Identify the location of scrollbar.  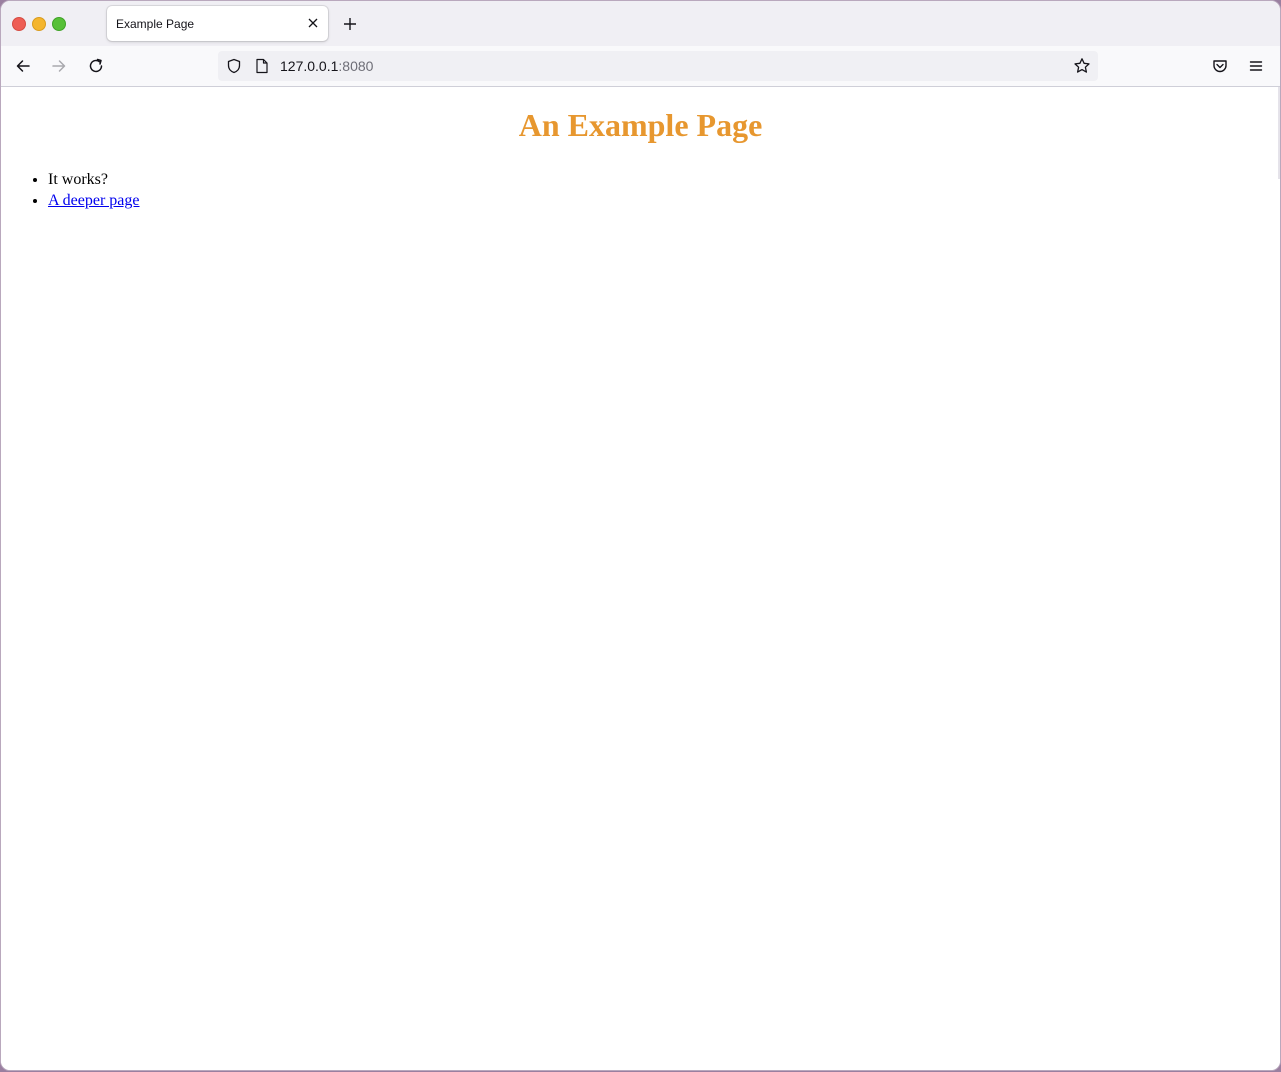
(1279, 133).